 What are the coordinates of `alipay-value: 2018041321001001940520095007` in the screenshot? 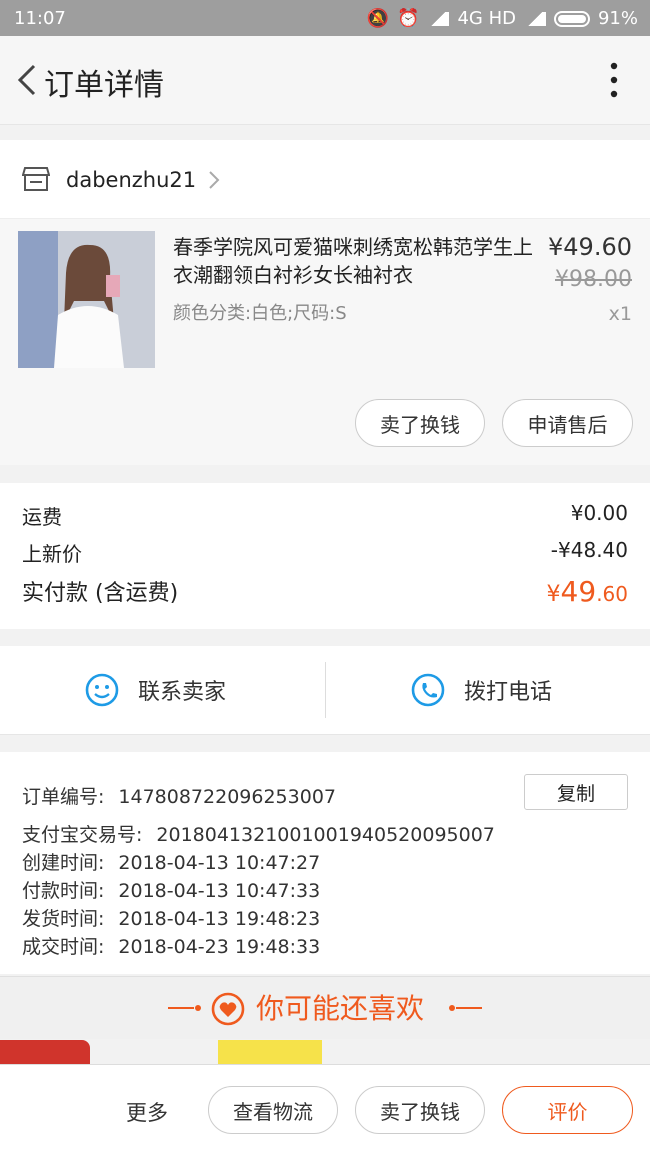 It's located at (325, 835).